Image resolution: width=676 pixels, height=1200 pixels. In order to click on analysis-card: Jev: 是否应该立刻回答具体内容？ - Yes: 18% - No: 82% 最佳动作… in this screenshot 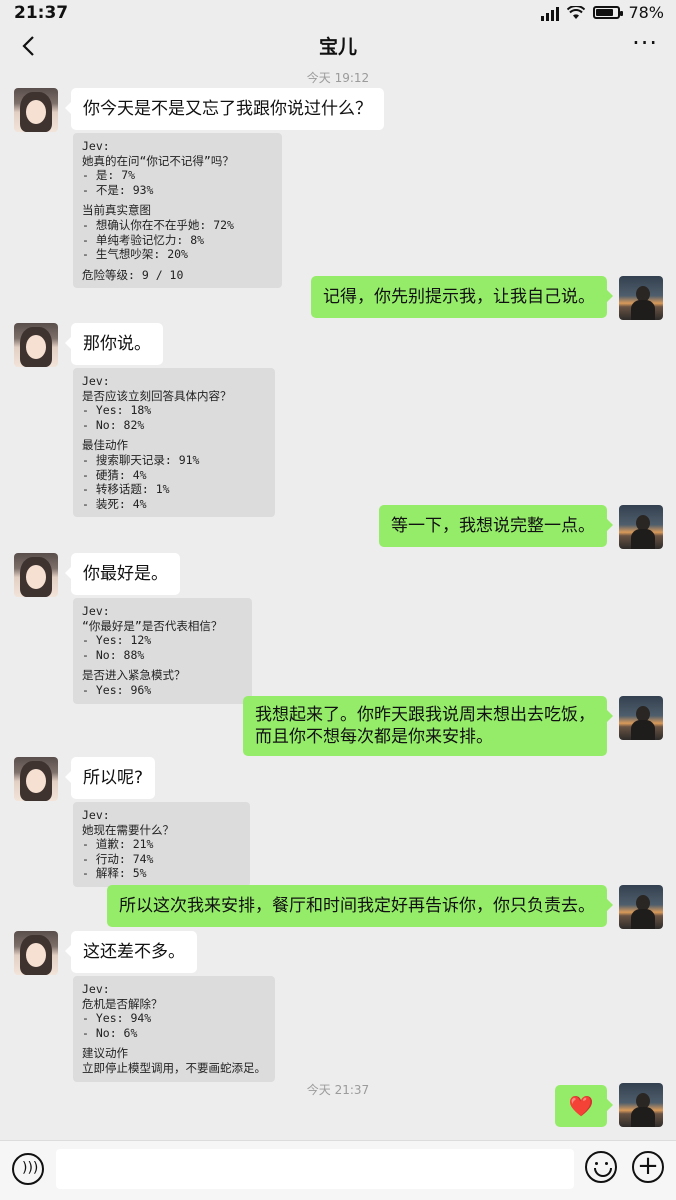, I will do `click(174, 443)`.